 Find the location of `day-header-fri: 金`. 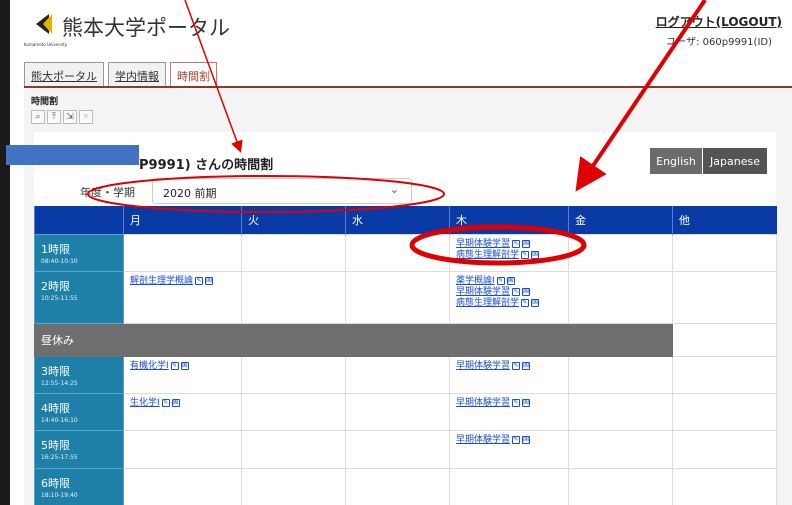

day-header-fri: 金 is located at coordinates (620, 220).